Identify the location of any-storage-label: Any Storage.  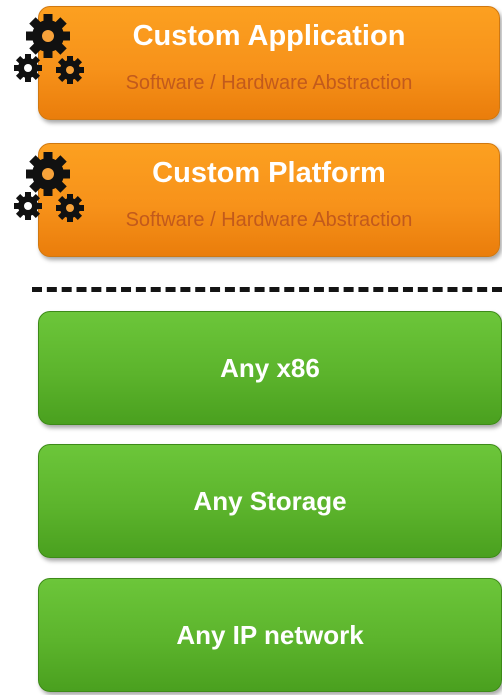
(270, 500).